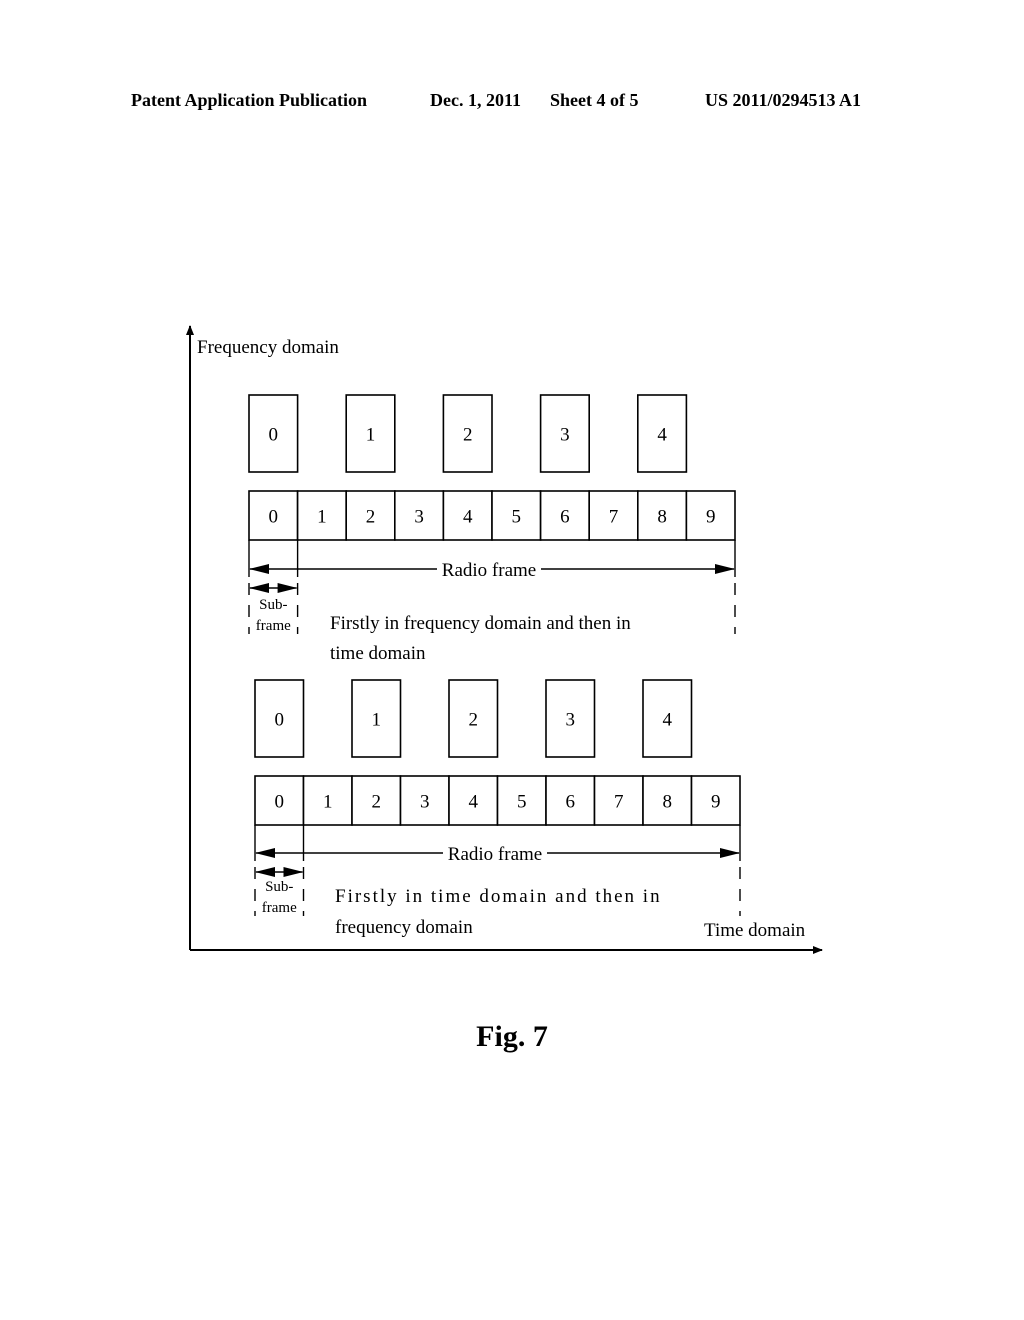 The width and height of the screenshot is (1024, 1320). What do you see at coordinates (480, 623) in the screenshot?
I see `mapping-order-caption-line1: Firstly in frequency domain and then in` at bounding box center [480, 623].